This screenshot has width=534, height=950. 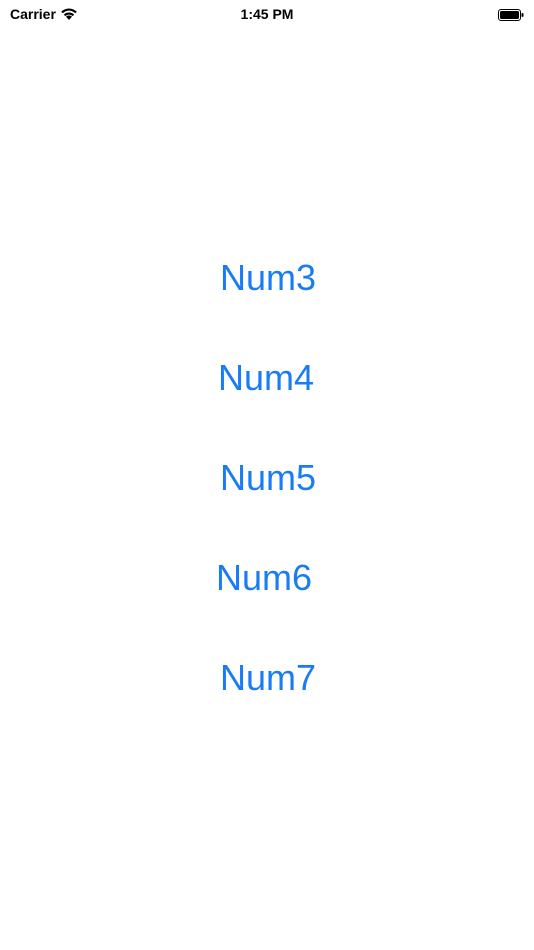 I want to click on num3-button: Num3, so click(x=268, y=278).